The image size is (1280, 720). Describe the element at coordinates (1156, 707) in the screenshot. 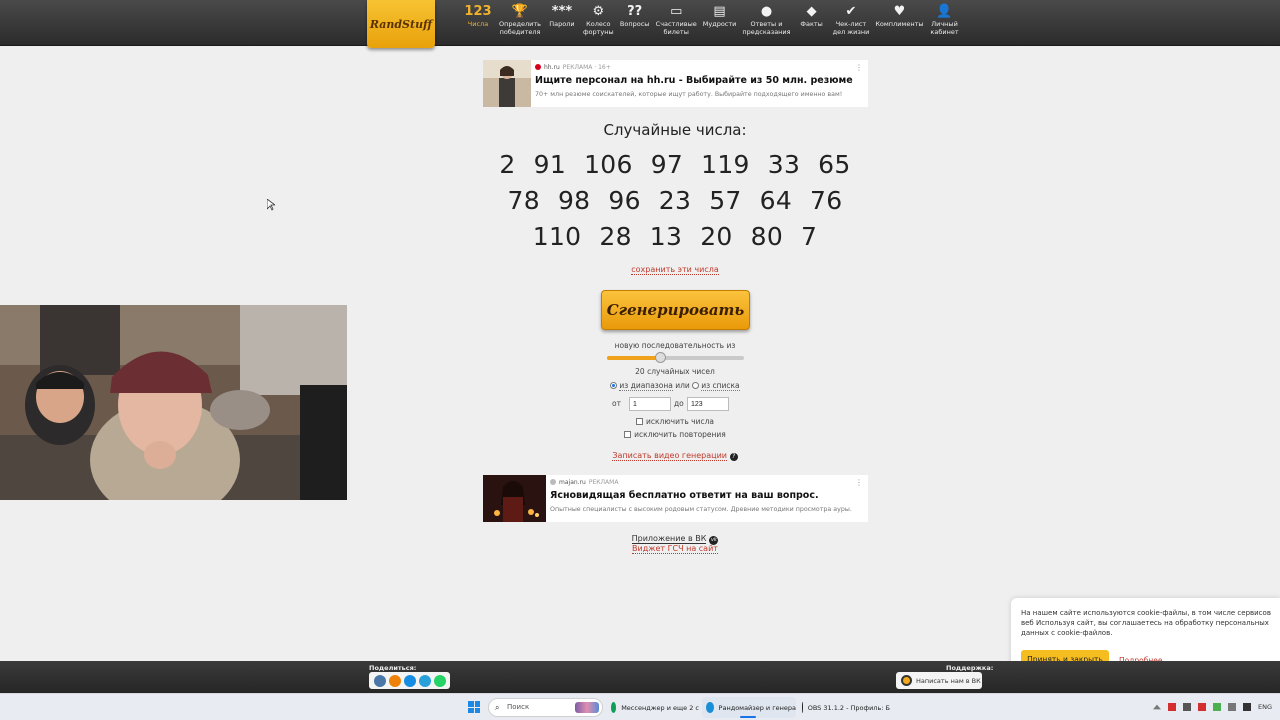

I see `chevron-up-icon` at that location.